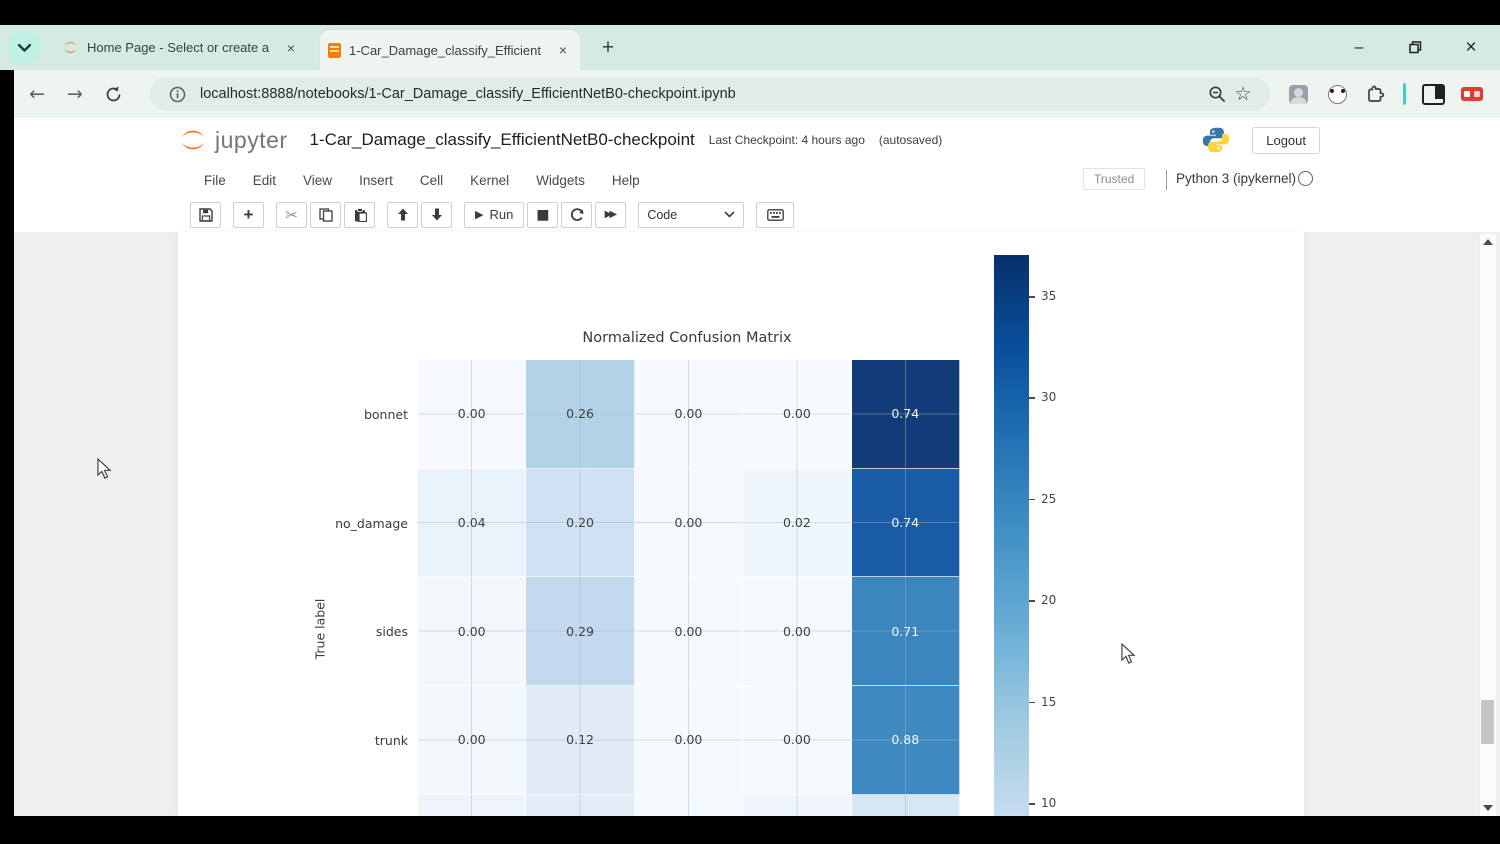 The width and height of the screenshot is (1500, 844). I want to click on bookmark-star-icon: ☆, so click(1243, 94).